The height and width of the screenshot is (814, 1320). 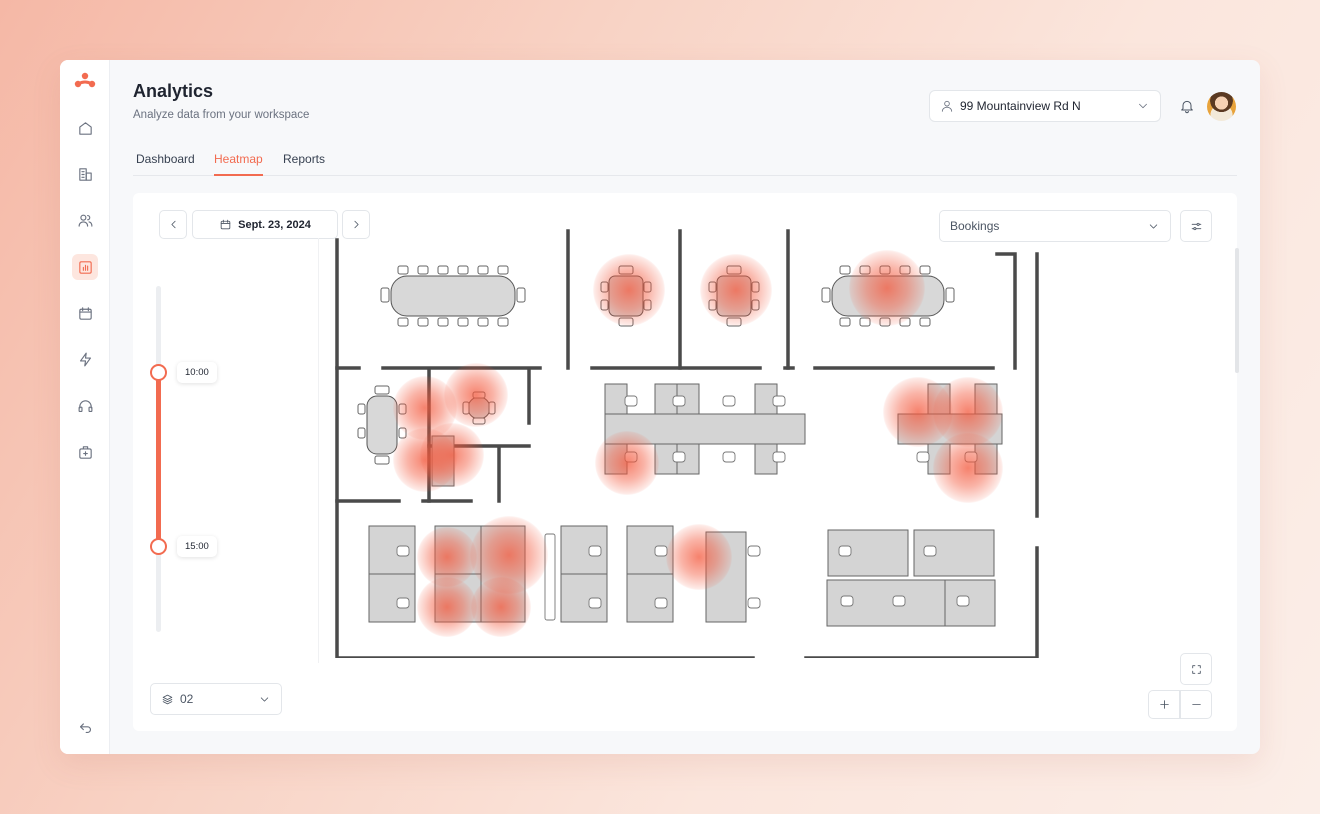 I want to click on start-time-label: 10:00, so click(x=197, y=372).